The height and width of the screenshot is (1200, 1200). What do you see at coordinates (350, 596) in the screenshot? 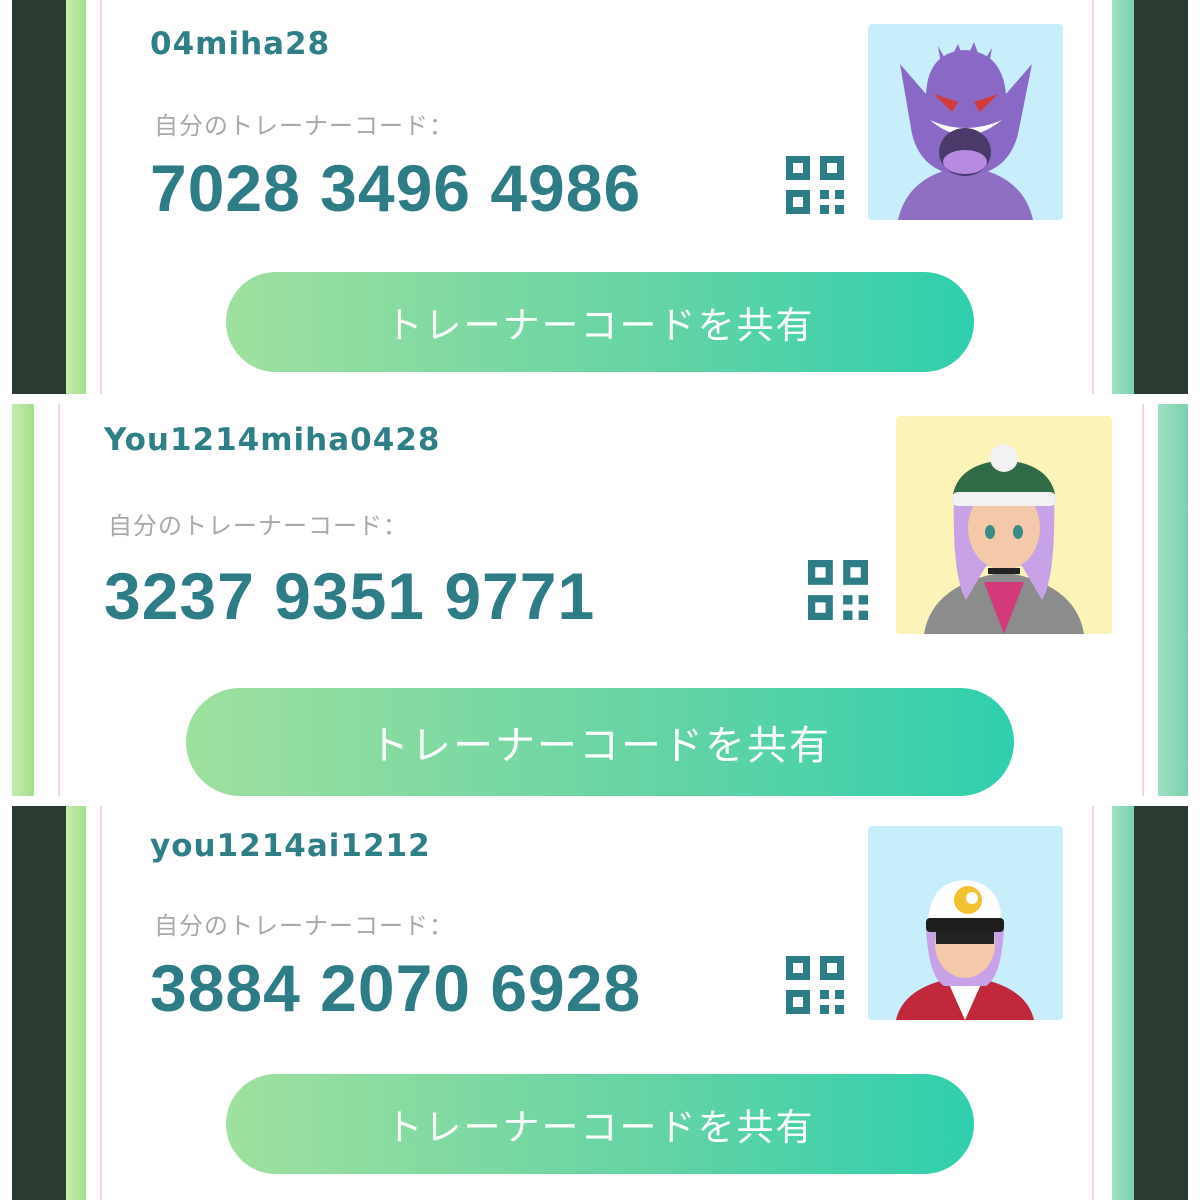
I see `trainer-code: 3237 9351 9771` at bounding box center [350, 596].